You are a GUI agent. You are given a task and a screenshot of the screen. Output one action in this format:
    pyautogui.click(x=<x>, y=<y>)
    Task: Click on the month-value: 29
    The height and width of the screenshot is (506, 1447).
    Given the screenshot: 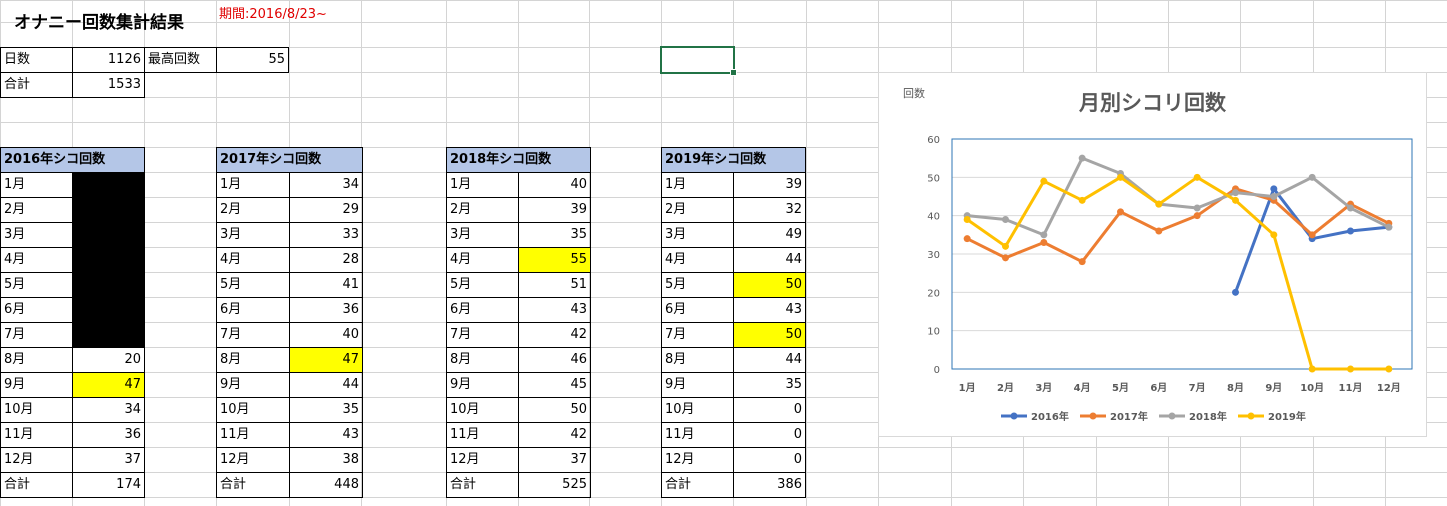 What is the action you would take?
    pyautogui.click(x=326, y=210)
    